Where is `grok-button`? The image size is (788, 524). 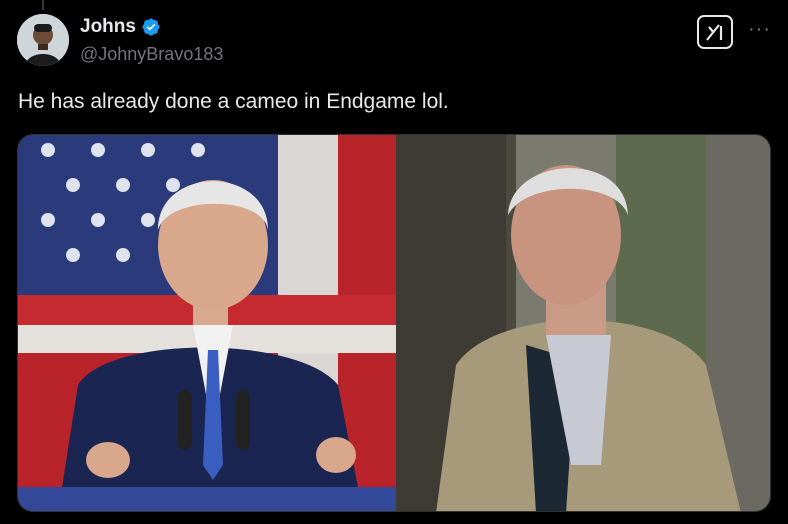
grok-button is located at coordinates (715, 32).